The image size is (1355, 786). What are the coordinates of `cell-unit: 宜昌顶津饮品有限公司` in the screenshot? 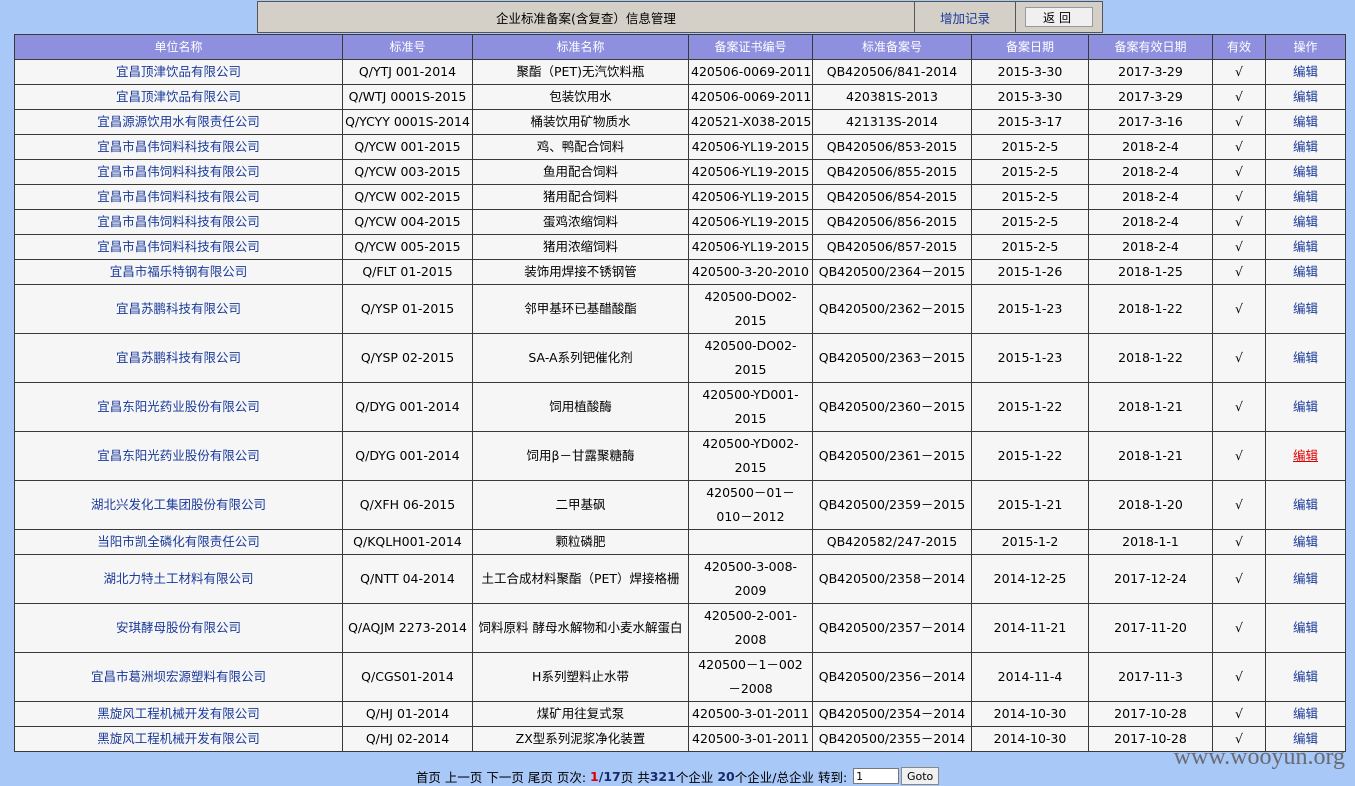 It's located at (178, 72).